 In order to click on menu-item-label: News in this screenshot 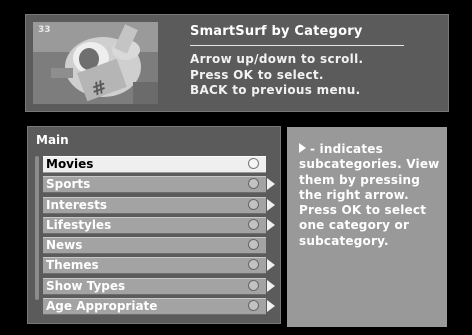, I will do `click(64, 245)`.